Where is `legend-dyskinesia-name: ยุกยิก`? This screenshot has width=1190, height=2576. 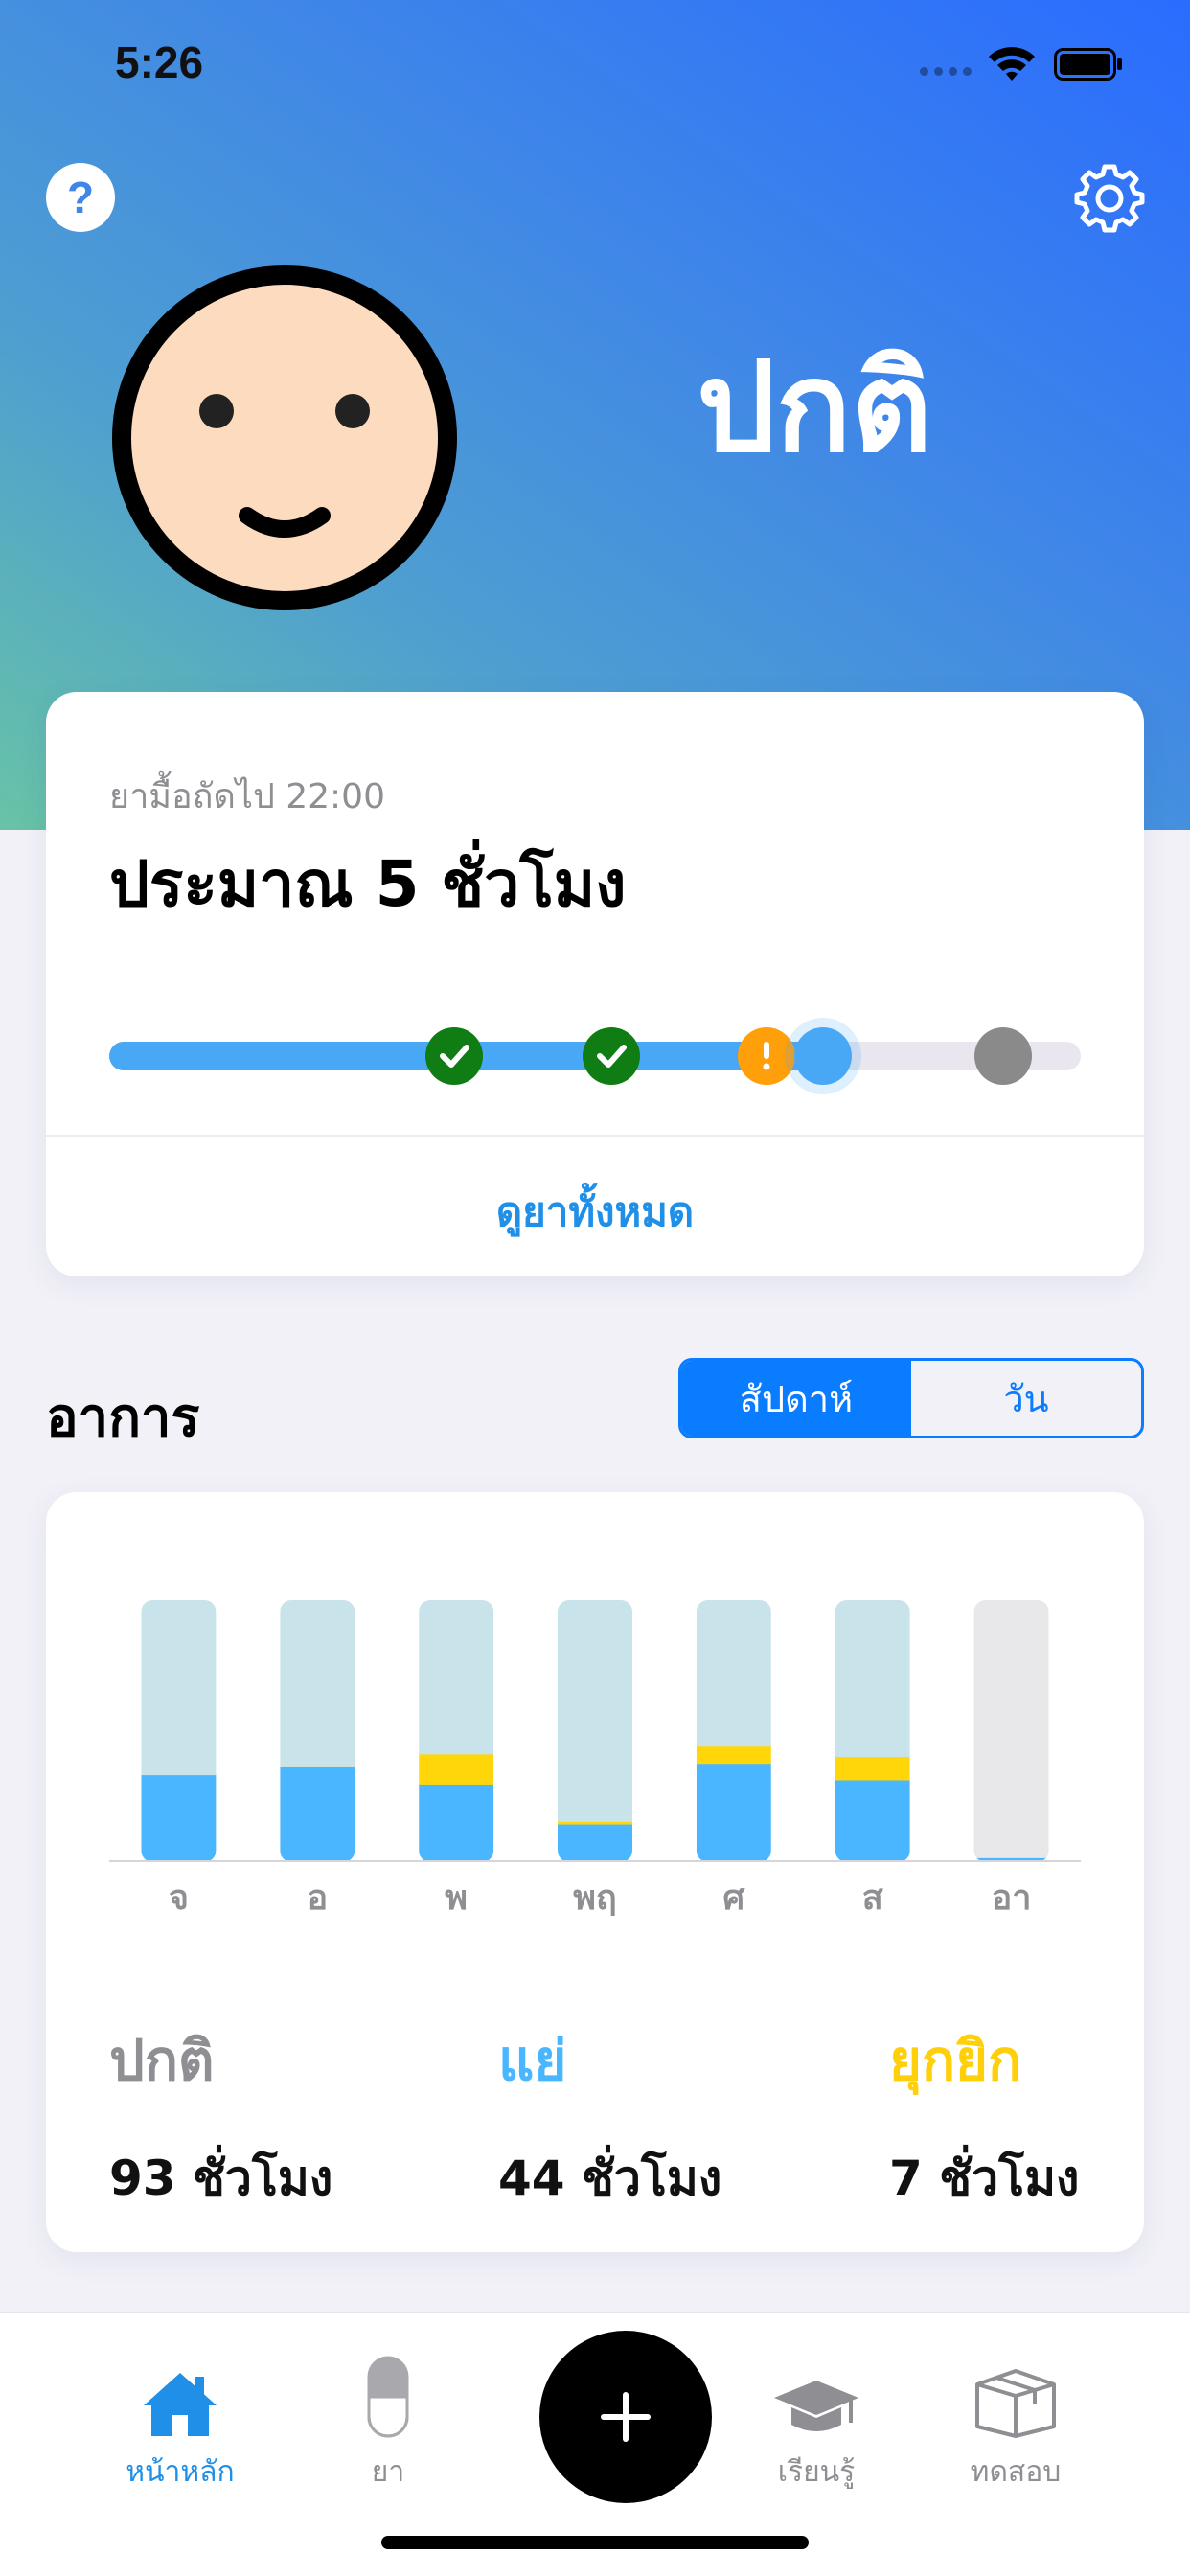
legend-dyskinesia-name: ยุกยิก is located at coordinates (956, 2060).